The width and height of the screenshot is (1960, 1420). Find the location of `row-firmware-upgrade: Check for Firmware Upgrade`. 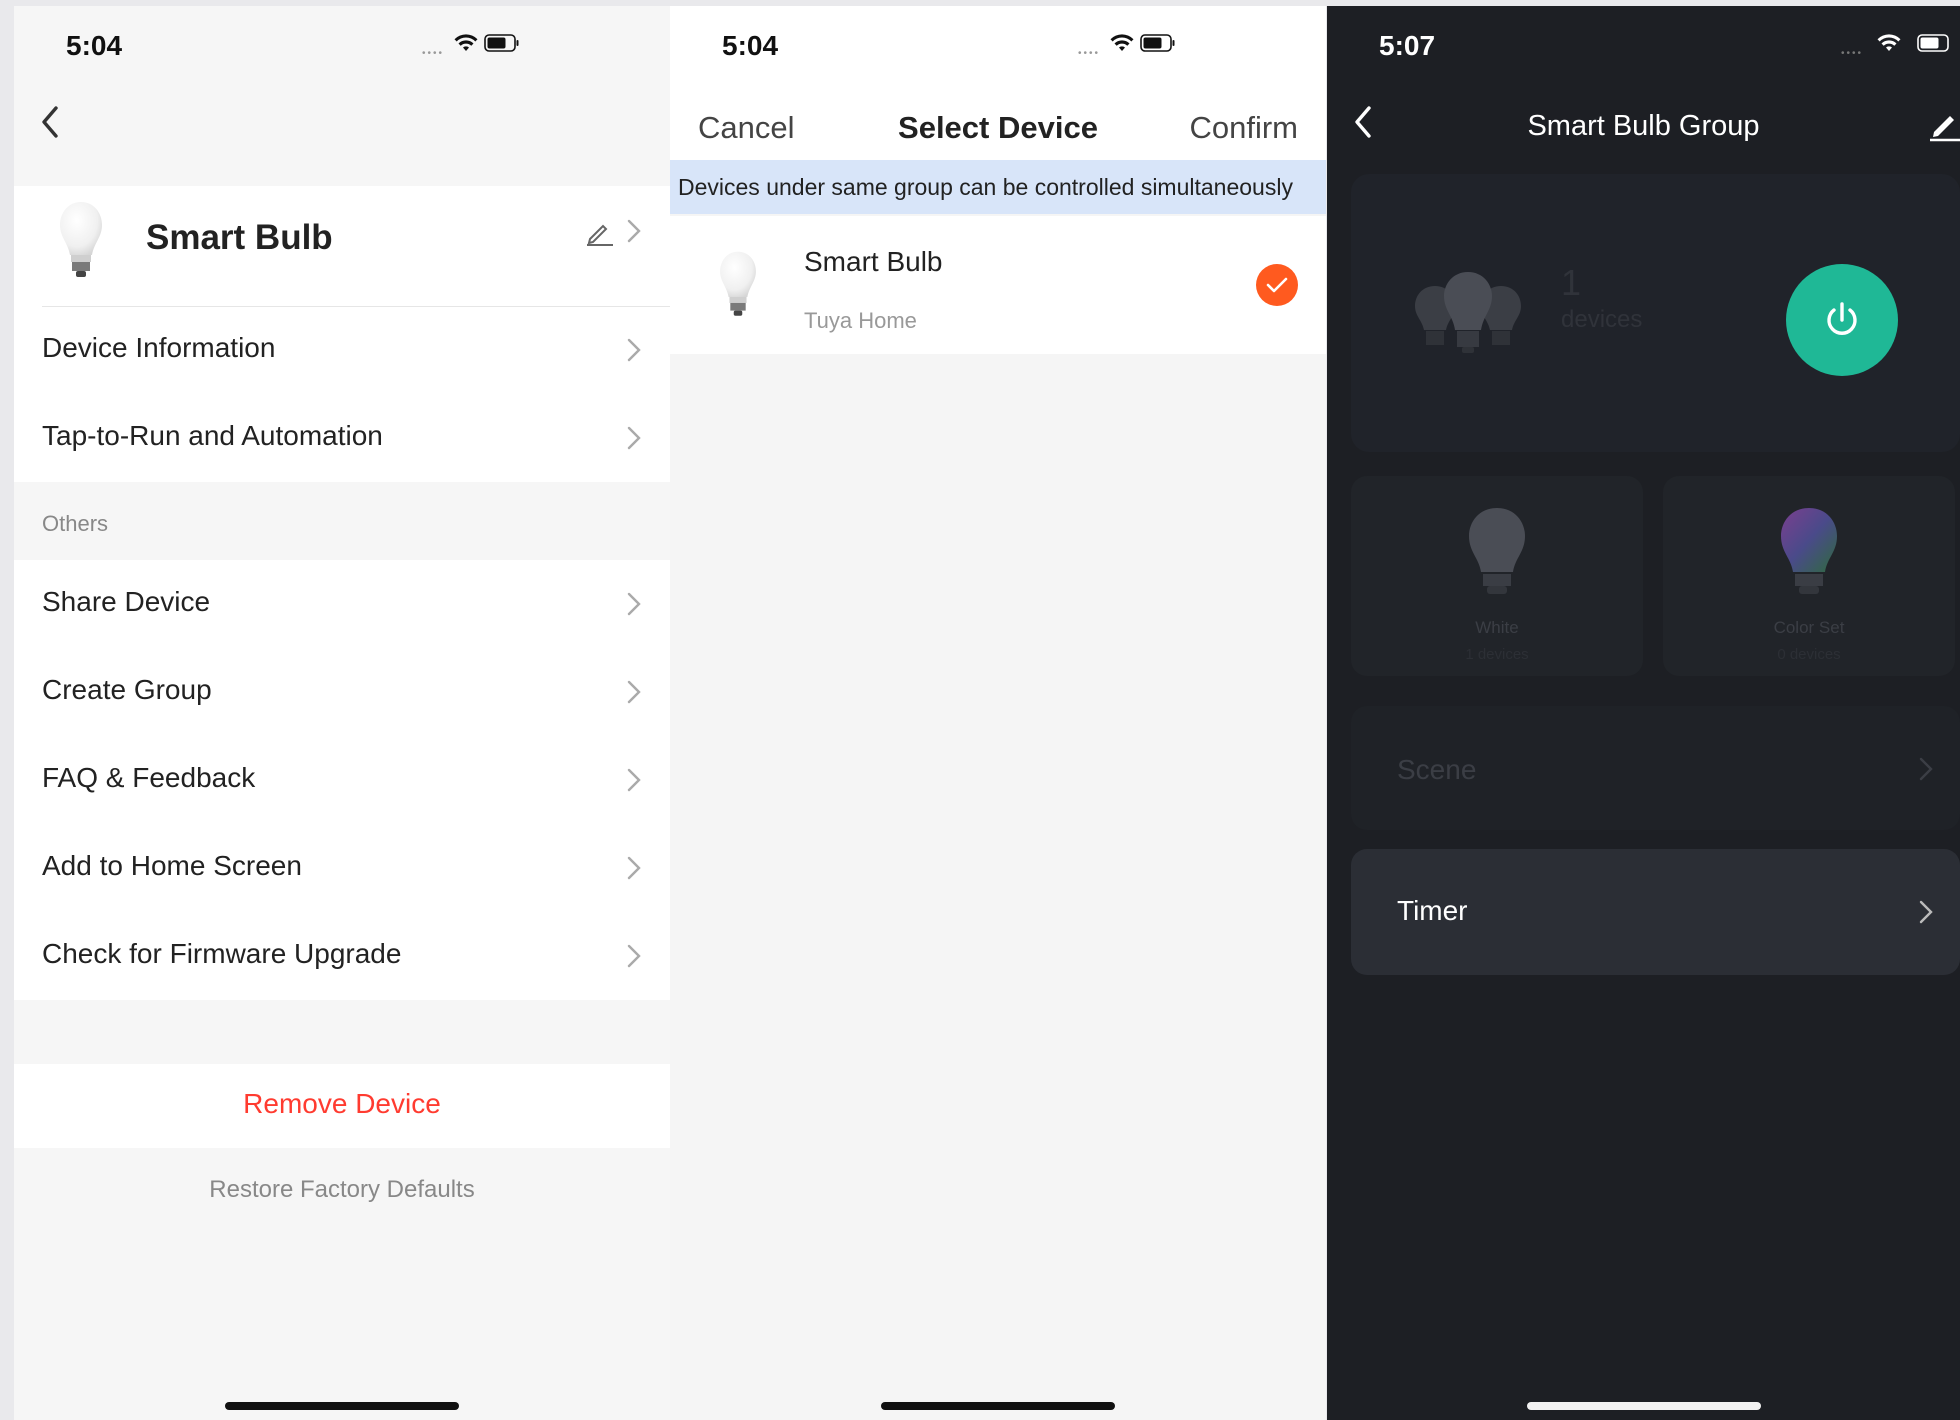

row-firmware-upgrade: Check for Firmware Upgrade is located at coordinates (342, 956).